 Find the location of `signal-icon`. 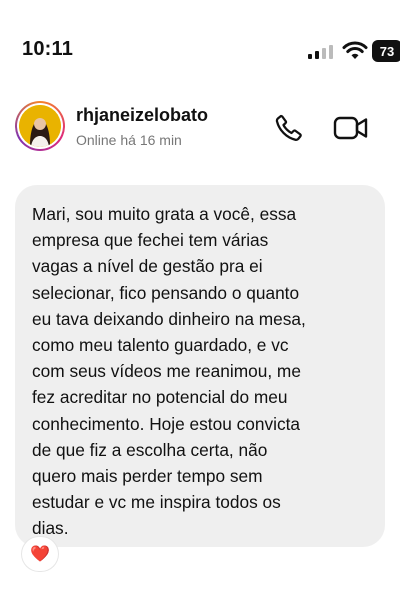

signal-icon is located at coordinates (320, 52).